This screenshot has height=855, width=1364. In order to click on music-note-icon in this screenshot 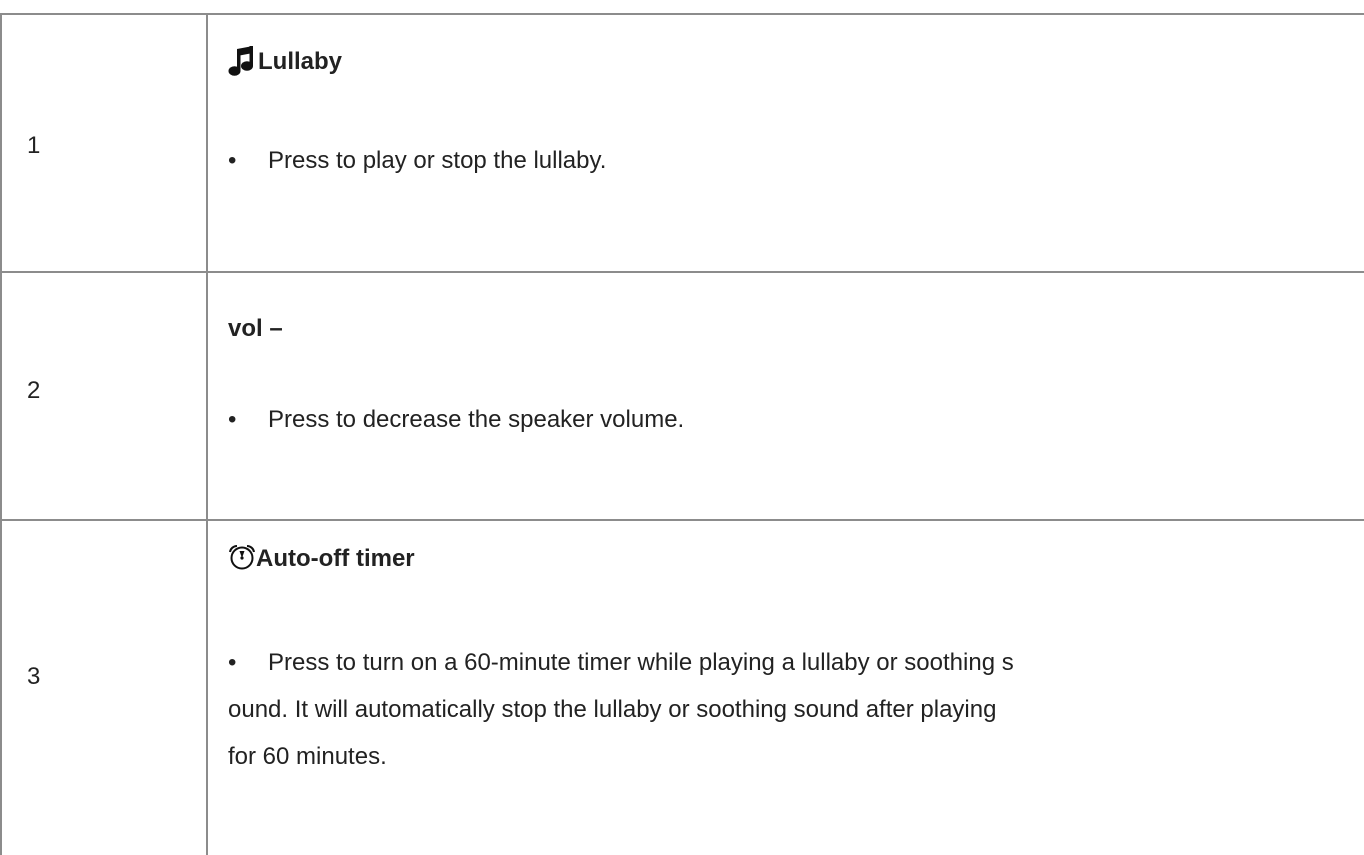, I will do `click(240, 61)`.